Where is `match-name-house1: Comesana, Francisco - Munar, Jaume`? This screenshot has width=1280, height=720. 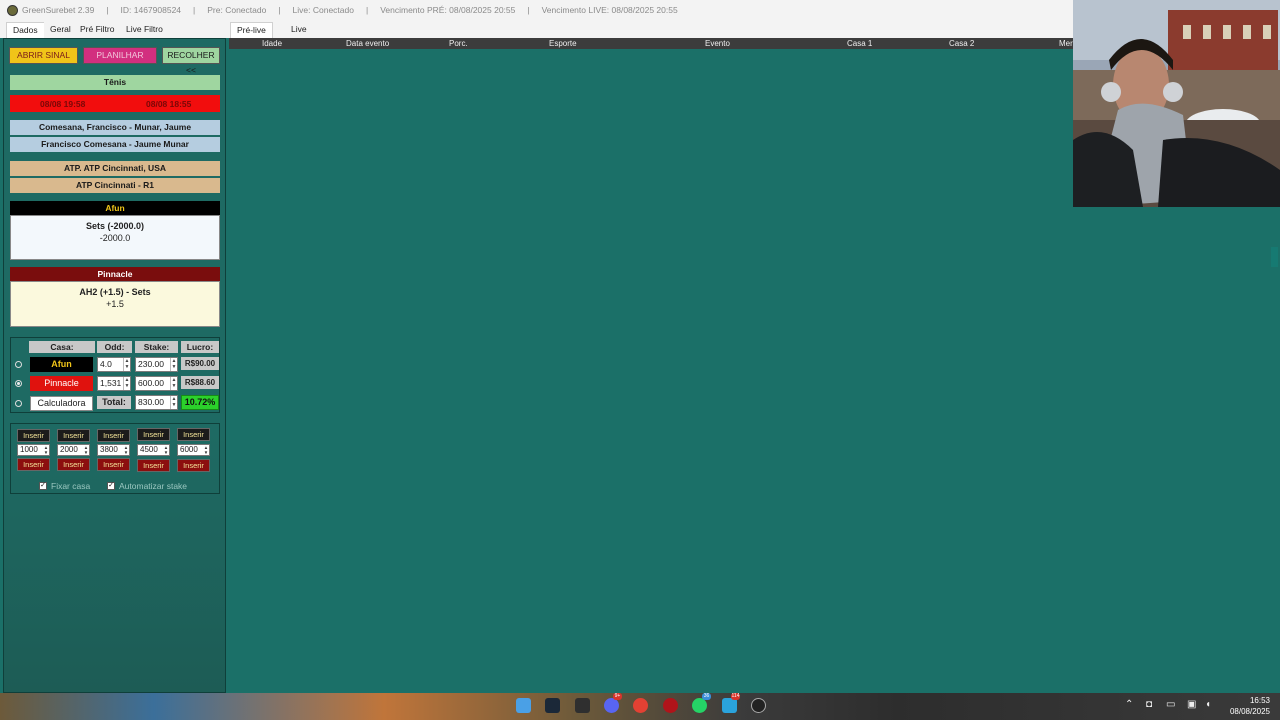
match-name-house1: Comesana, Francisco - Munar, Jaume is located at coordinates (115, 127).